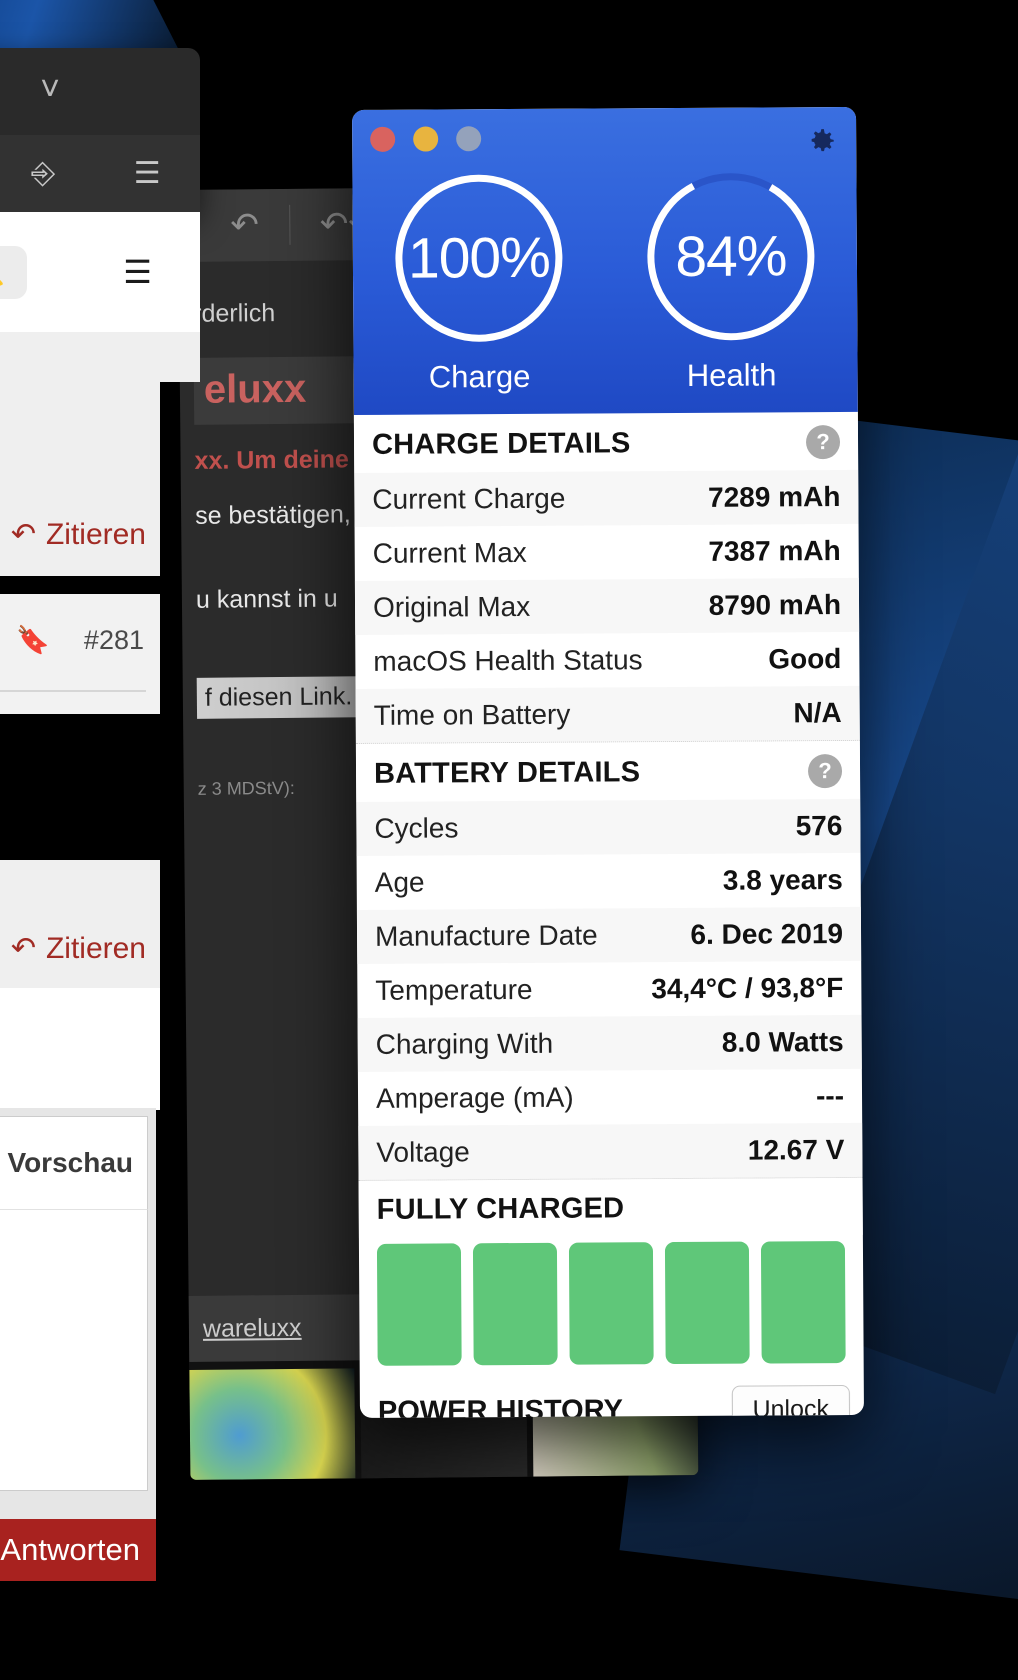  What do you see at coordinates (244, 225) in the screenshot?
I see `undo-icon: ↶` at bounding box center [244, 225].